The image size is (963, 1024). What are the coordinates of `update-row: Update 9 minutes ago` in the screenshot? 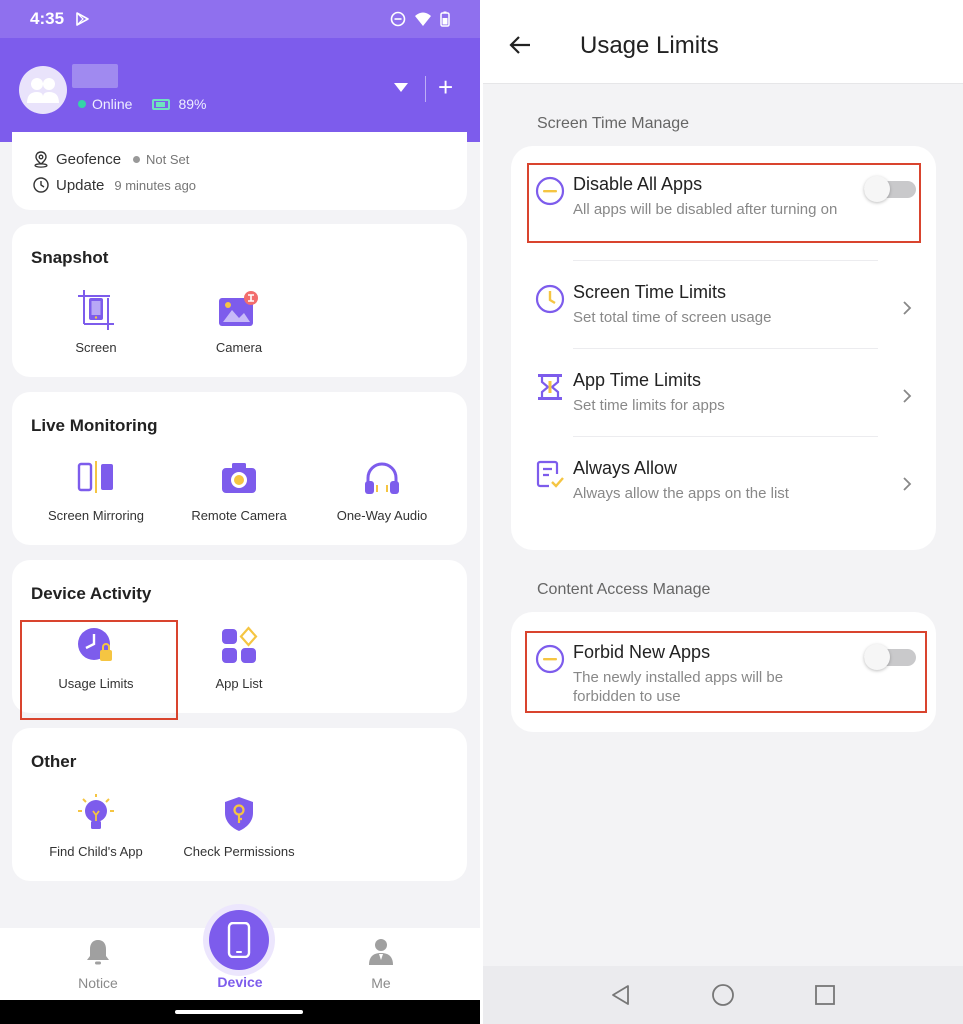 It's located at (114, 185).